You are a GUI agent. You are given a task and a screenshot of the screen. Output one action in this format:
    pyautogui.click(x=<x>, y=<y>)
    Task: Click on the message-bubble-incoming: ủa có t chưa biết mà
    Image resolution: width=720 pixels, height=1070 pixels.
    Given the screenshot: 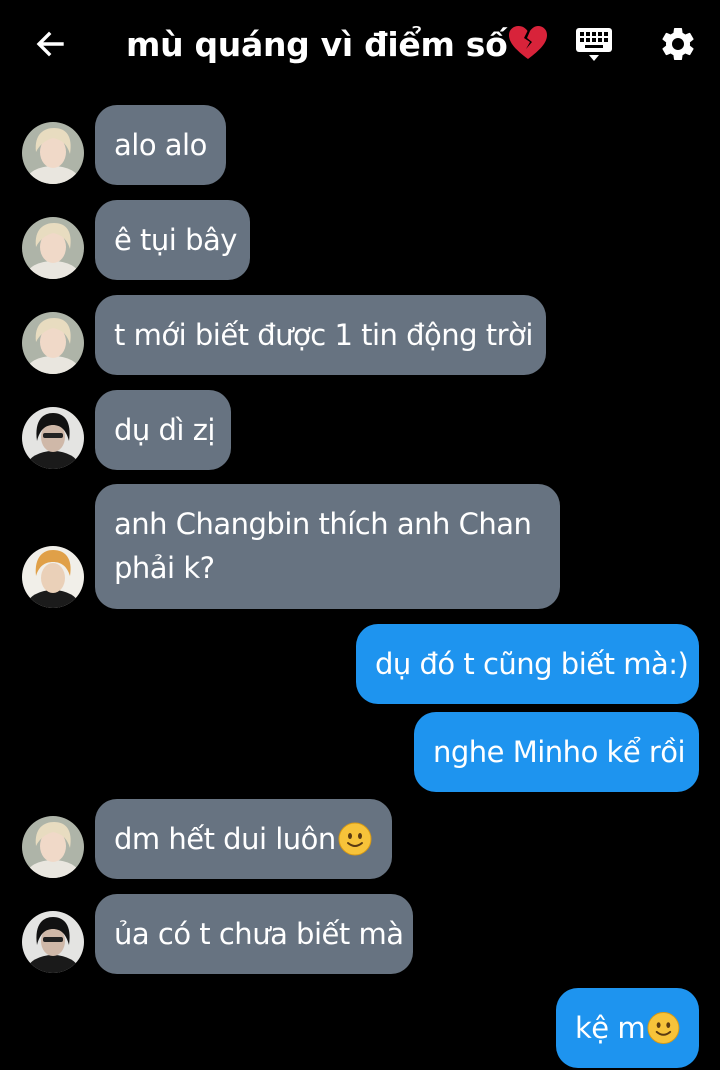 What is the action you would take?
    pyautogui.click(x=254, y=934)
    